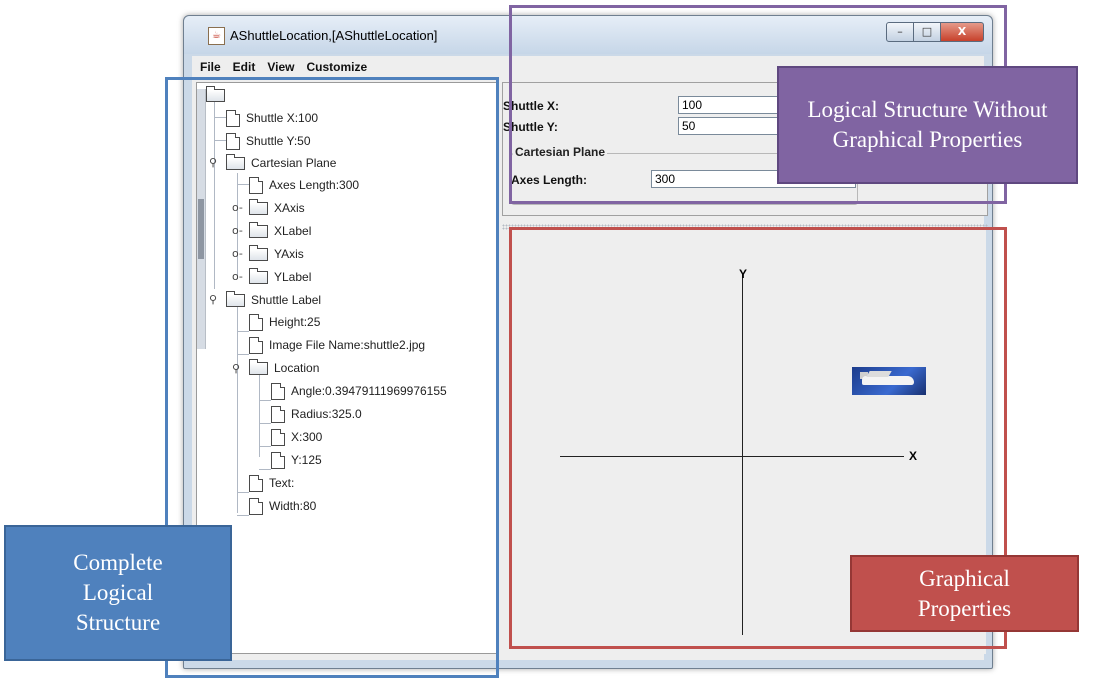 This screenshot has height=678, width=1095. Describe the element at coordinates (280, 67) in the screenshot. I see `menu-view: View` at that location.